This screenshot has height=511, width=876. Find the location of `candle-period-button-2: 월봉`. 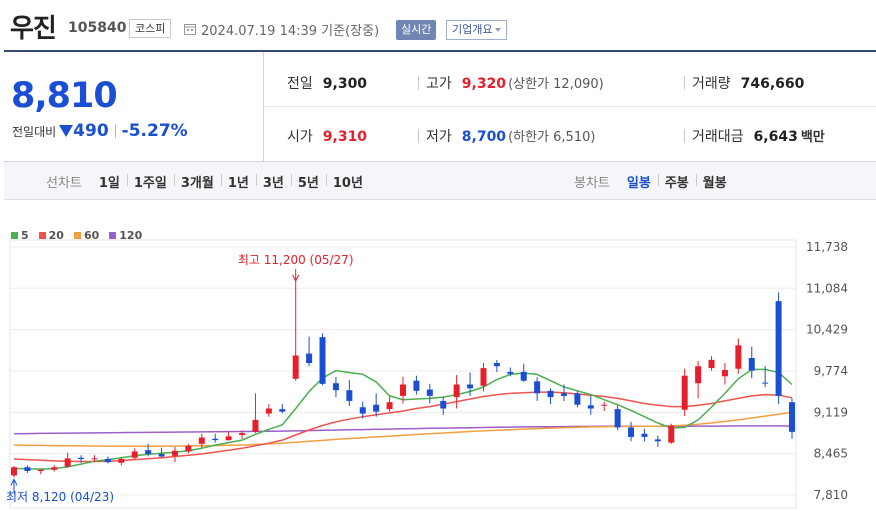

candle-period-button-2: 월봉 is located at coordinates (714, 181).